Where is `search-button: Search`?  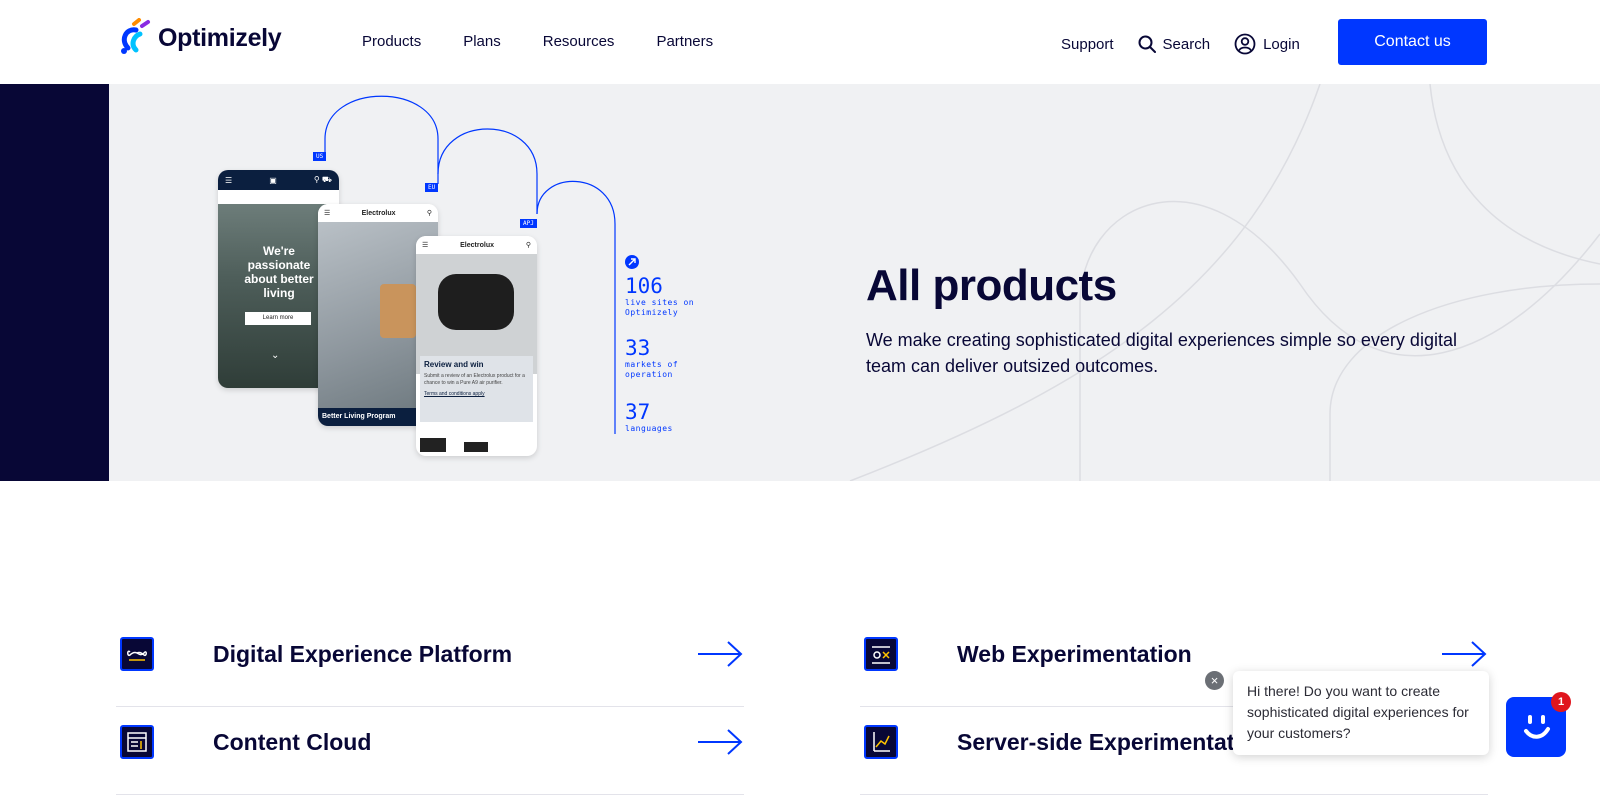
search-button: Search is located at coordinates (1174, 44).